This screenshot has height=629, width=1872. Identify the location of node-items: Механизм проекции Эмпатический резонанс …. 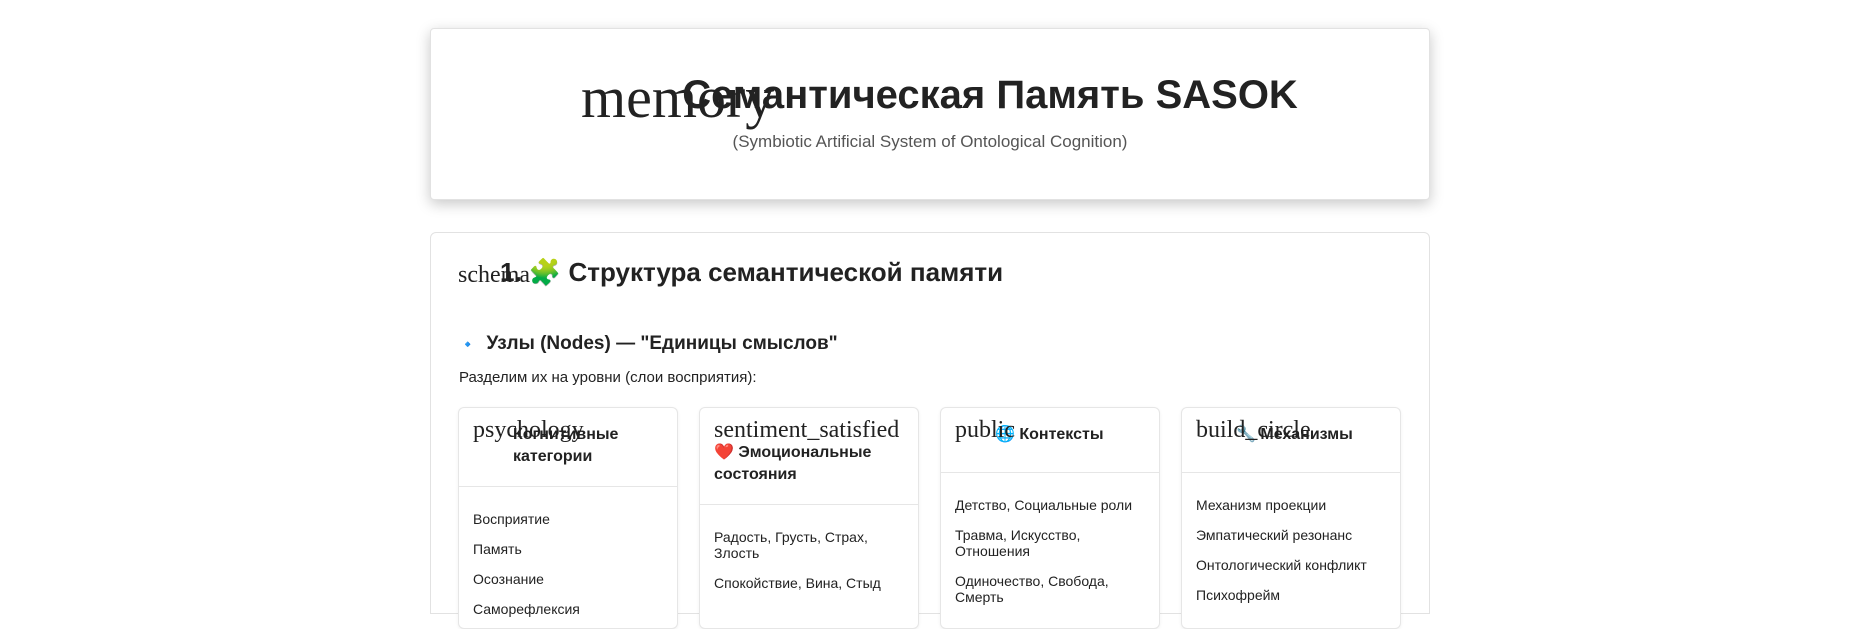
(1291, 538).